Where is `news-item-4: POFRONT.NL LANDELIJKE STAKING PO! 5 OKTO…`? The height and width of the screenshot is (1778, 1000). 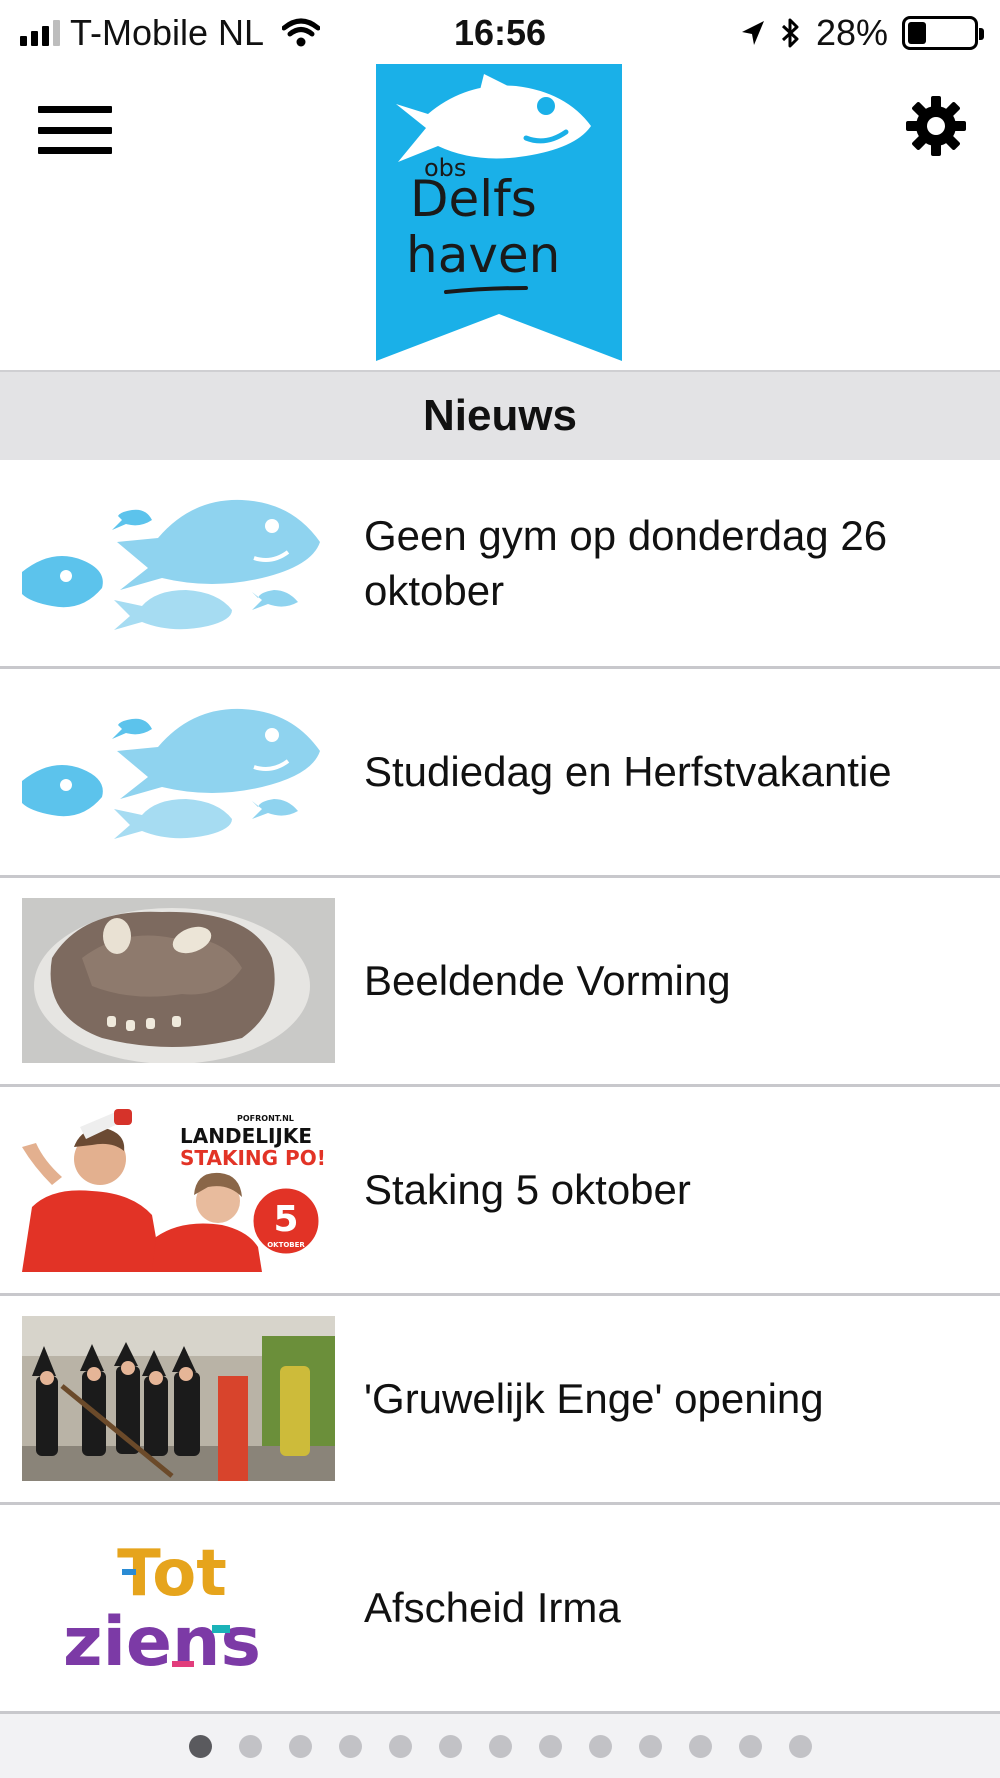 news-item-4: POFRONT.NL LANDELIJKE STAKING PO! 5 OKTO… is located at coordinates (500, 1191).